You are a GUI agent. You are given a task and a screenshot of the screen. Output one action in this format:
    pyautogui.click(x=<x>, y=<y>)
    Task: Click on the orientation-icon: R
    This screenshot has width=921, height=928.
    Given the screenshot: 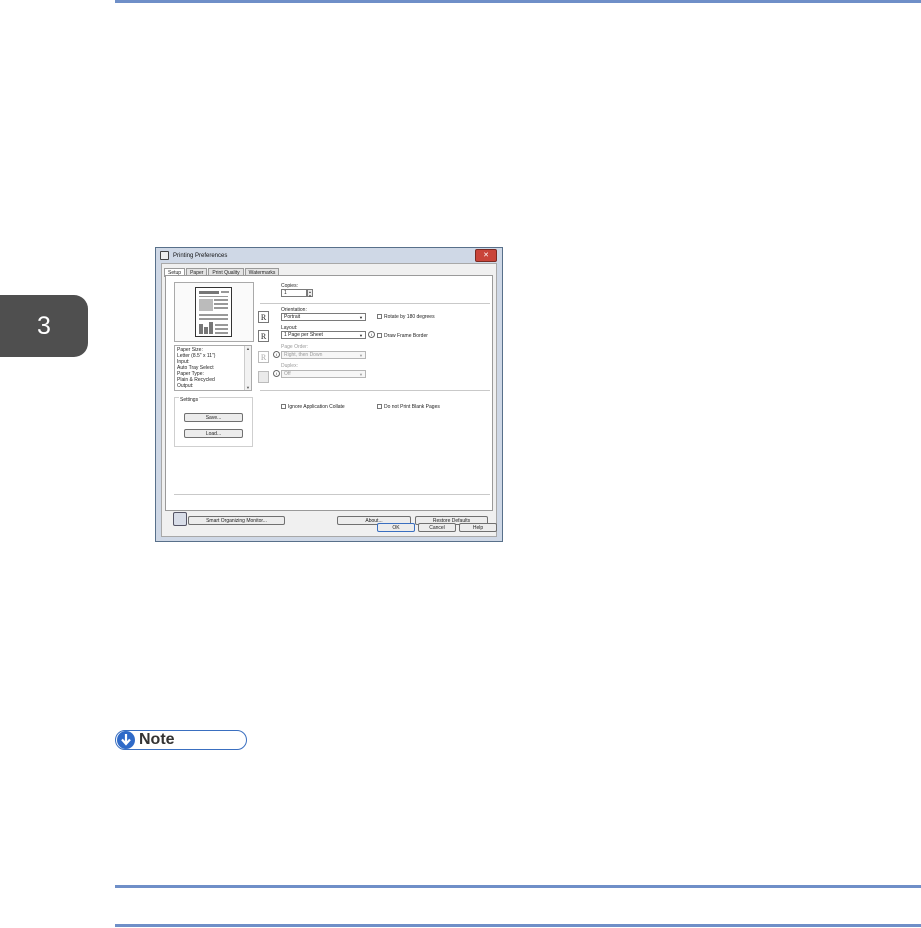 What is the action you would take?
    pyautogui.click(x=263, y=317)
    